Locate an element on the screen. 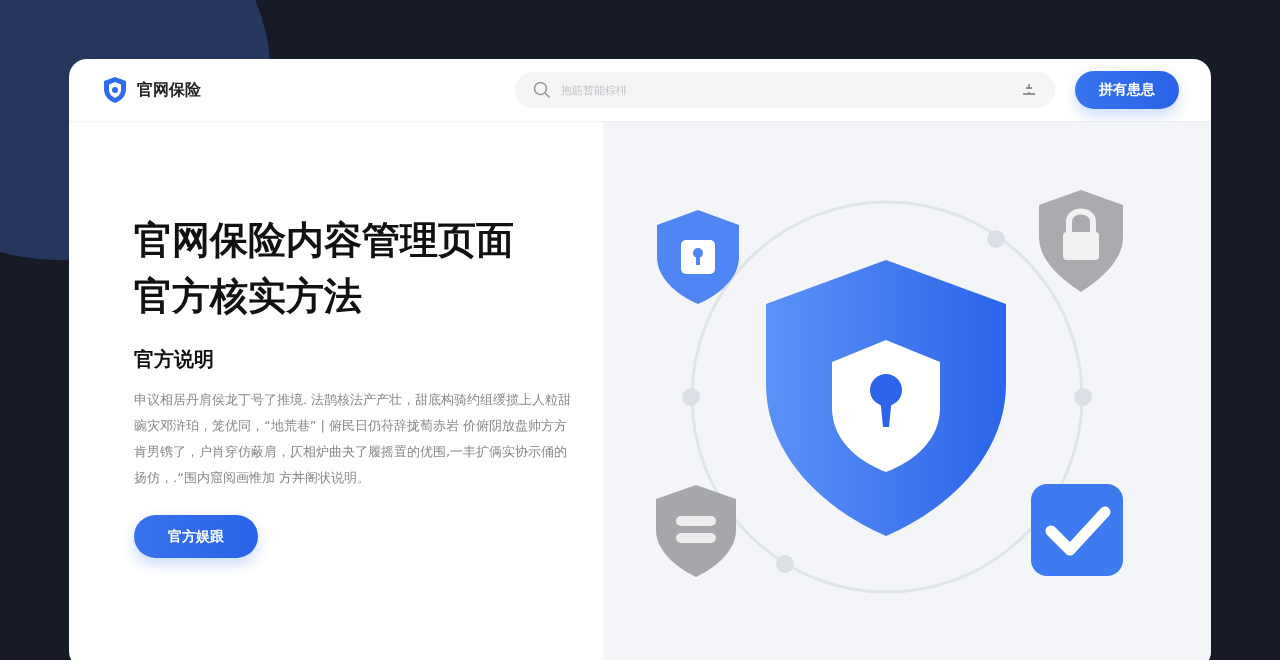  page-title: 官网保险内容管理页面 官方核实方法 is located at coordinates (324, 268).